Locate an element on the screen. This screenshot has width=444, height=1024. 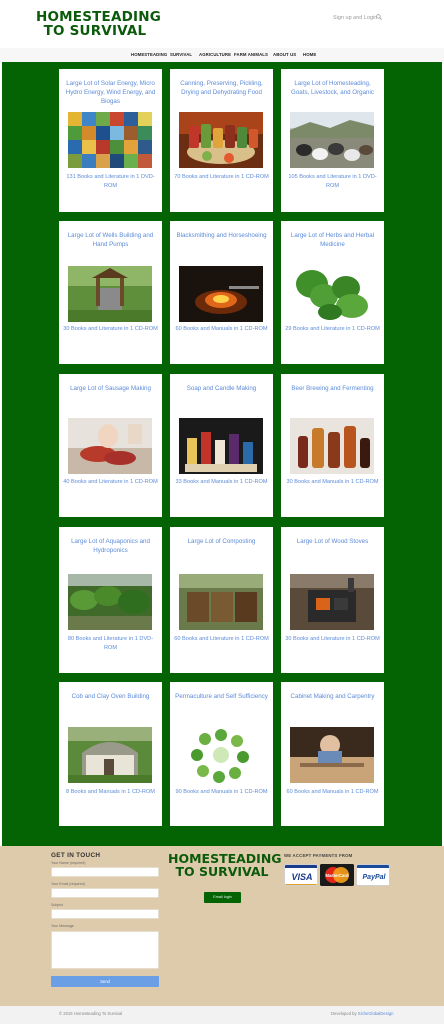
product-description: 33 Books and Manuals in 1 CD-ROM is located at coordinates (221, 482).